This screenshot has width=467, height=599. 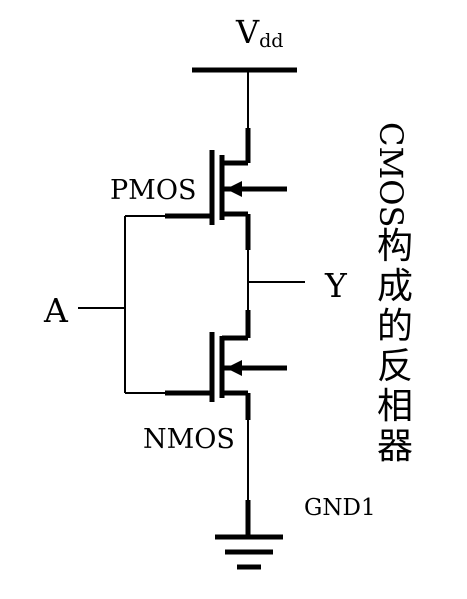 What do you see at coordinates (153, 190) in the screenshot?
I see `pmos-label: PMOS` at bounding box center [153, 190].